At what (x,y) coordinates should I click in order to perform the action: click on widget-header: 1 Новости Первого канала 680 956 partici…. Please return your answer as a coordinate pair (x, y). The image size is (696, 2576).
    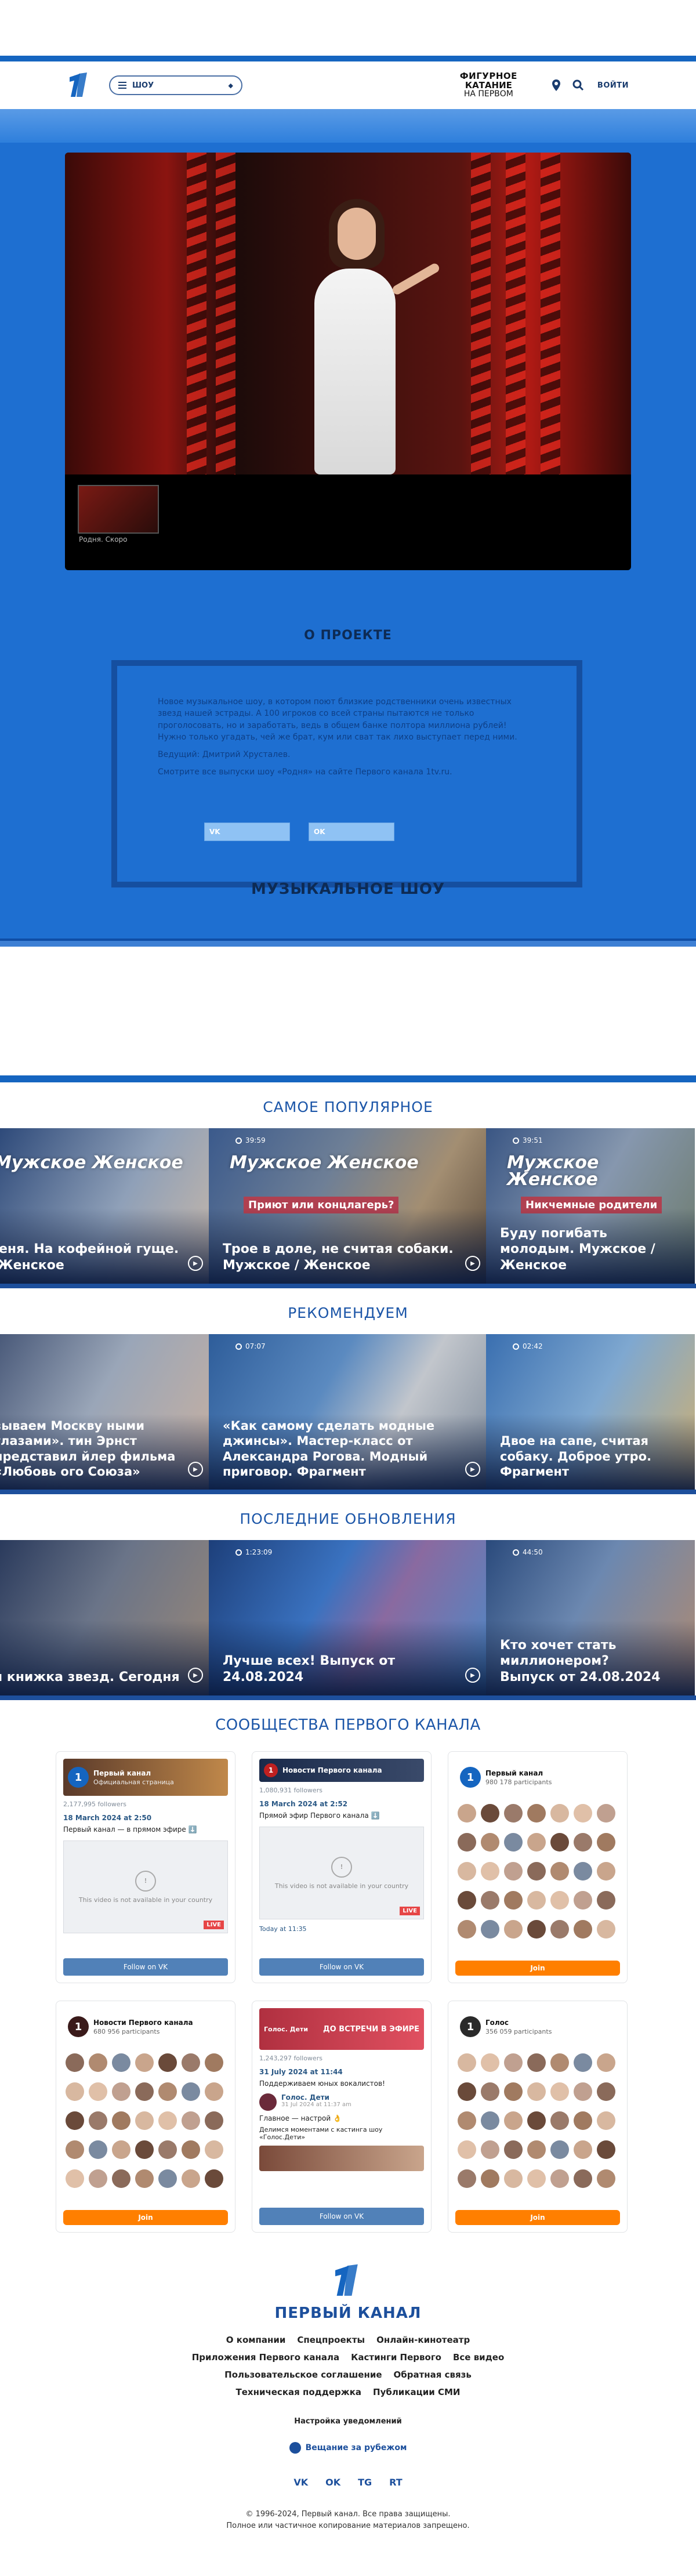
    Looking at the image, I should click on (145, 2027).